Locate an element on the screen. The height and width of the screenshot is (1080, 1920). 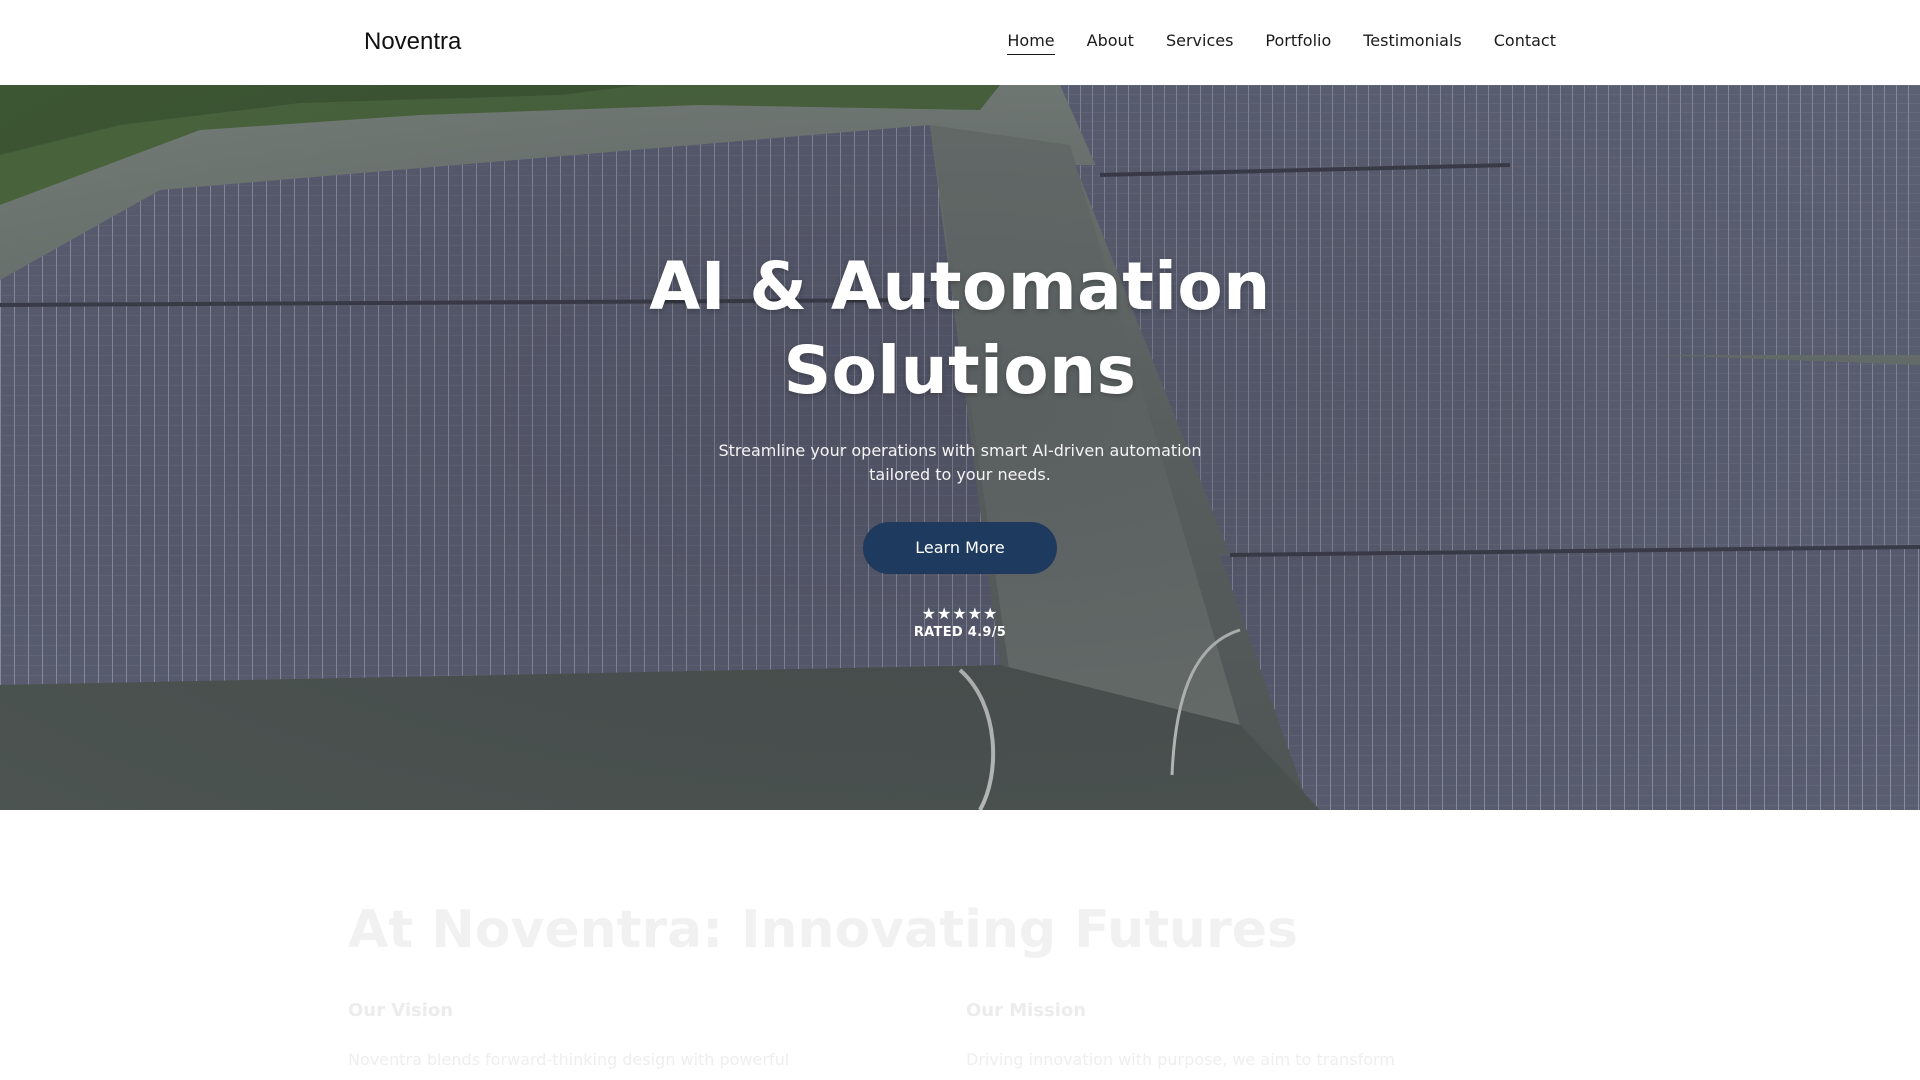
nav-home: Home is located at coordinates (1031, 43).